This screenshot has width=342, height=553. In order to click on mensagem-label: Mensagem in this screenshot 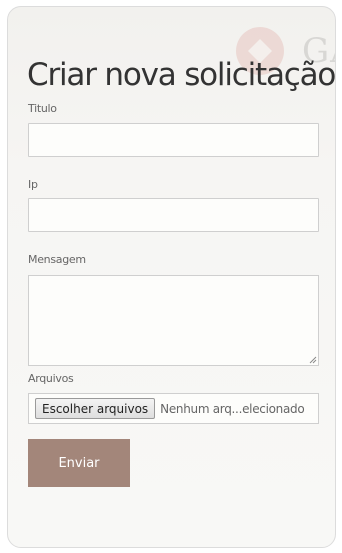, I will do `click(57, 259)`.